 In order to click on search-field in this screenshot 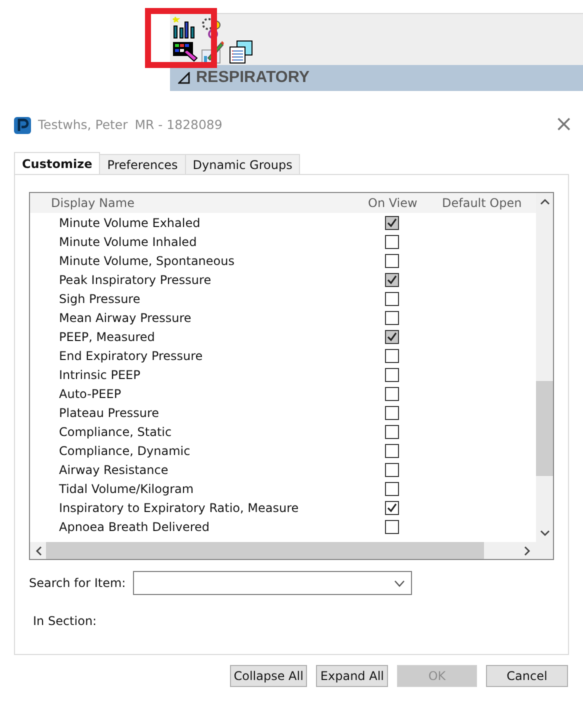, I will do `click(272, 583)`.